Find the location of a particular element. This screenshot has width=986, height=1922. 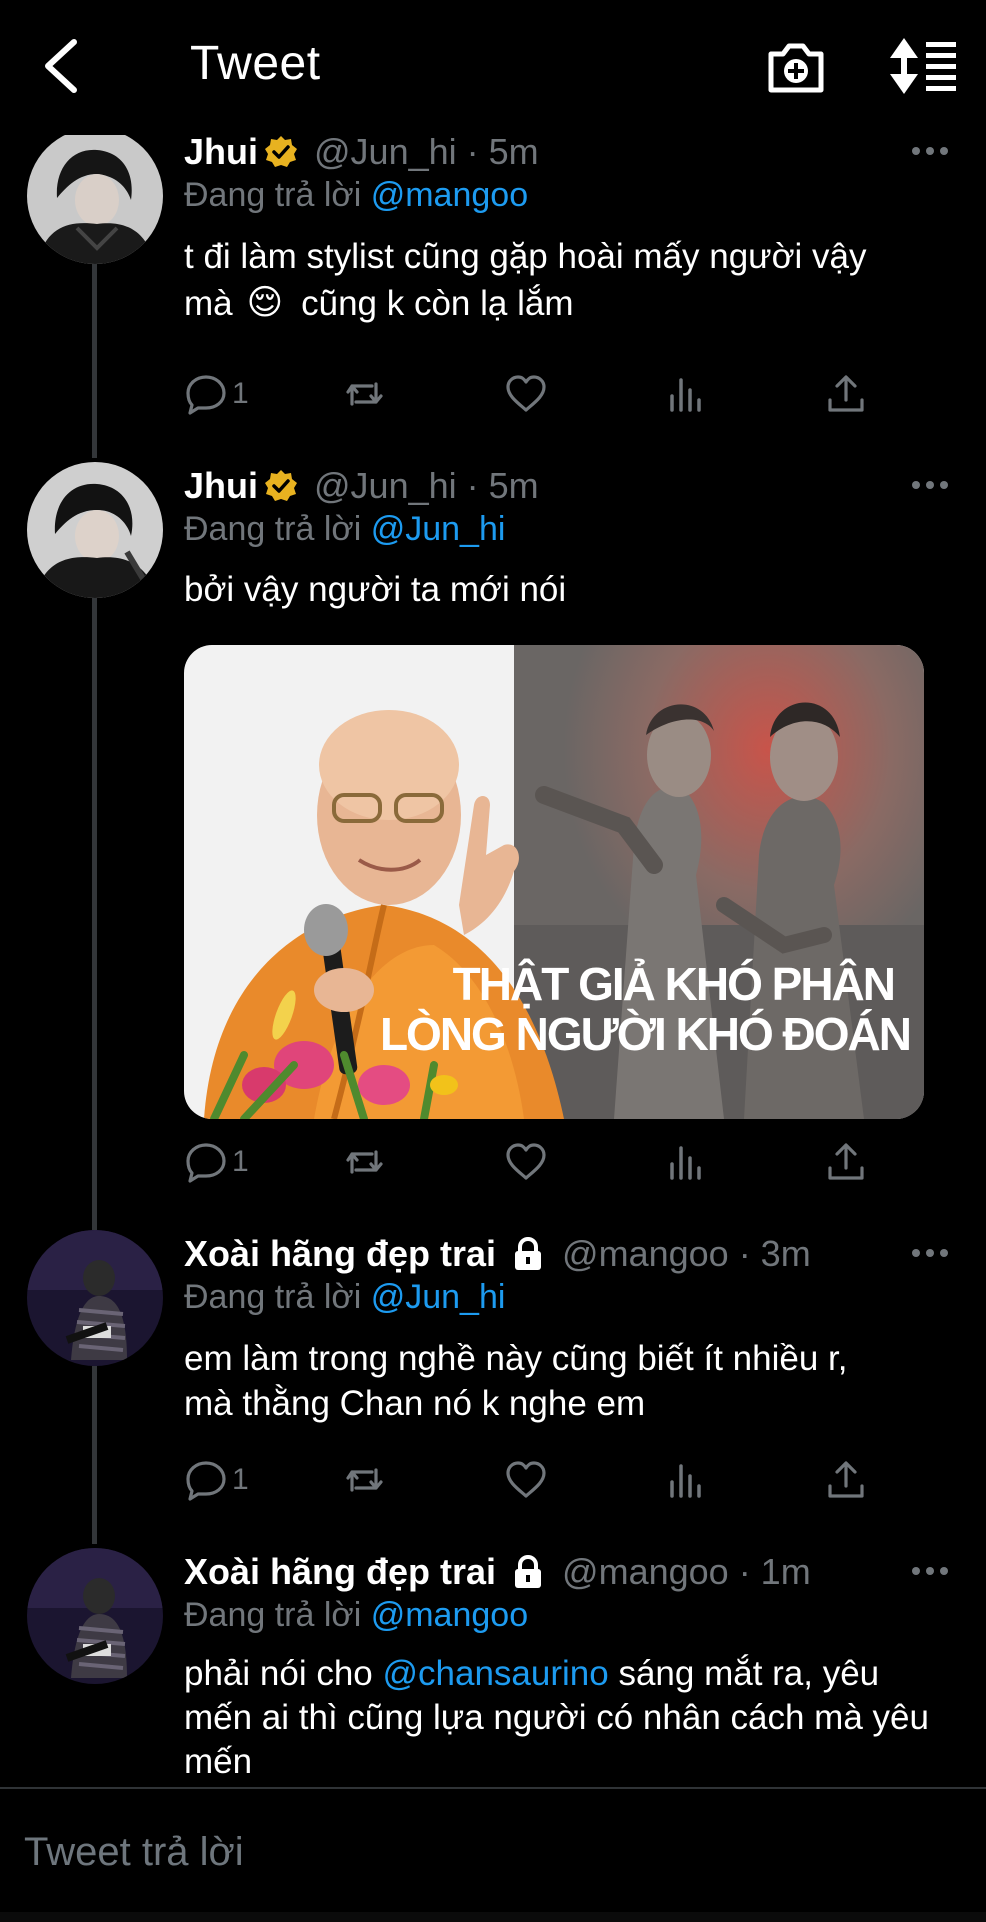

handle-time: @mangoo · 3m is located at coordinates (686, 1253).